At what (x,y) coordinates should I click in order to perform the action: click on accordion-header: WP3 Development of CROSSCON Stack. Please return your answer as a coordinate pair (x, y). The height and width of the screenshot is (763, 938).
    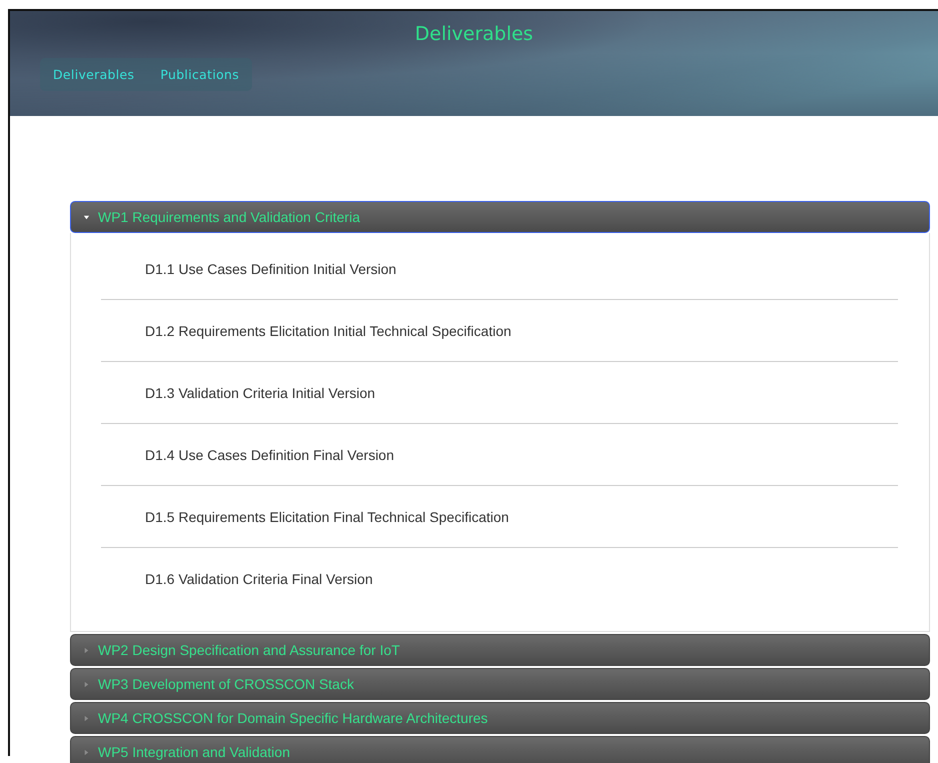
    Looking at the image, I should click on (500, 684).